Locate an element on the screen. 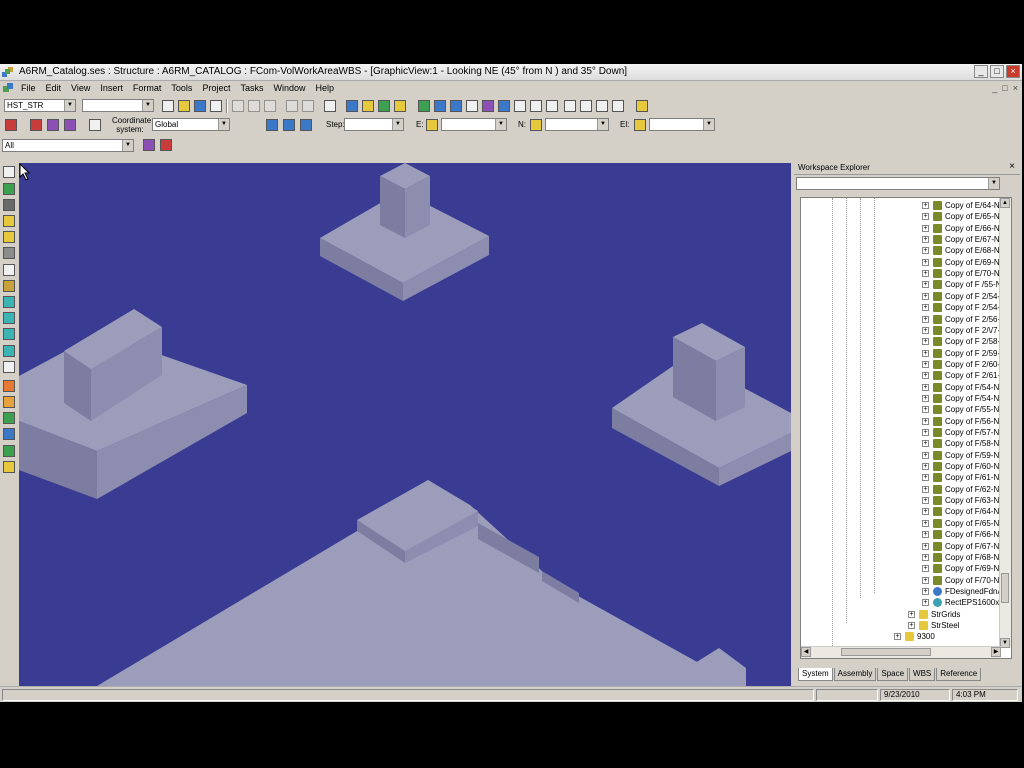  pencil-icon is located at coordinates (400, 106).